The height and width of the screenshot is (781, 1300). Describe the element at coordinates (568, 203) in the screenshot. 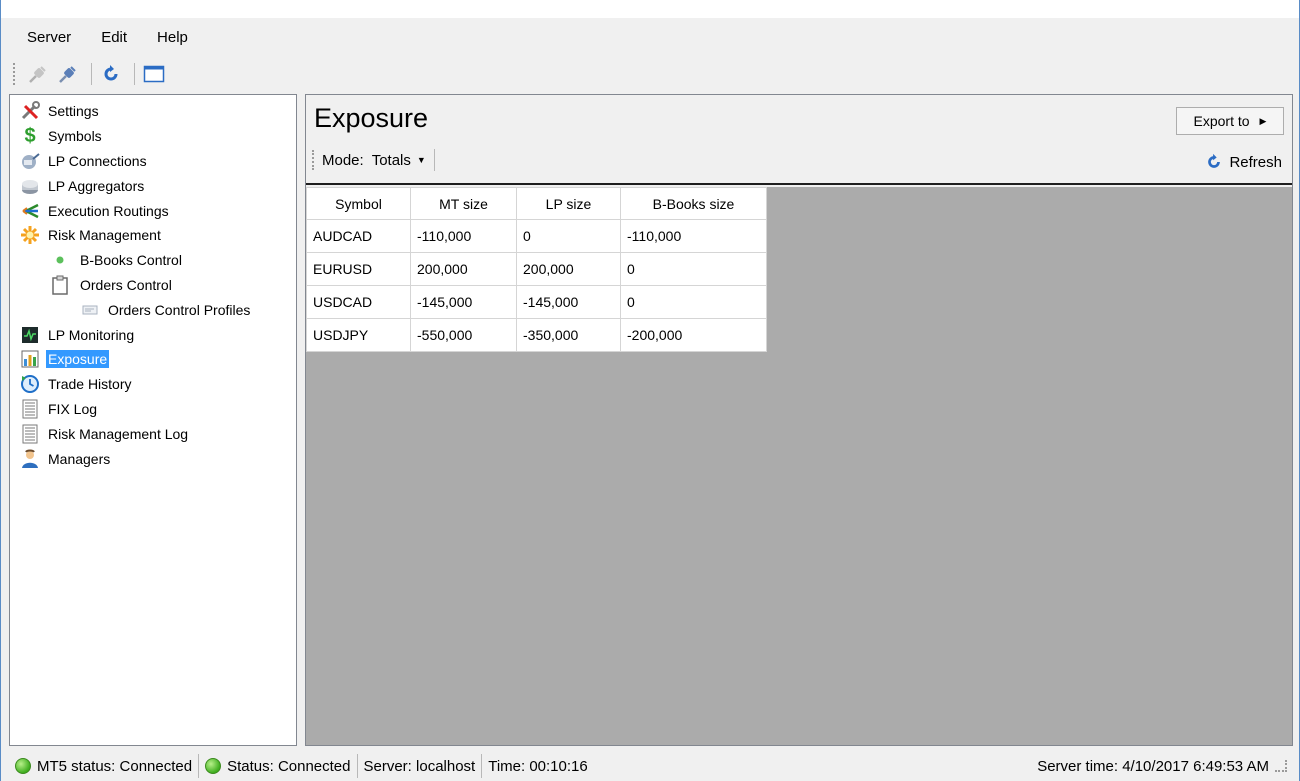

I see `column-header-lp-size: LP size` at that location.